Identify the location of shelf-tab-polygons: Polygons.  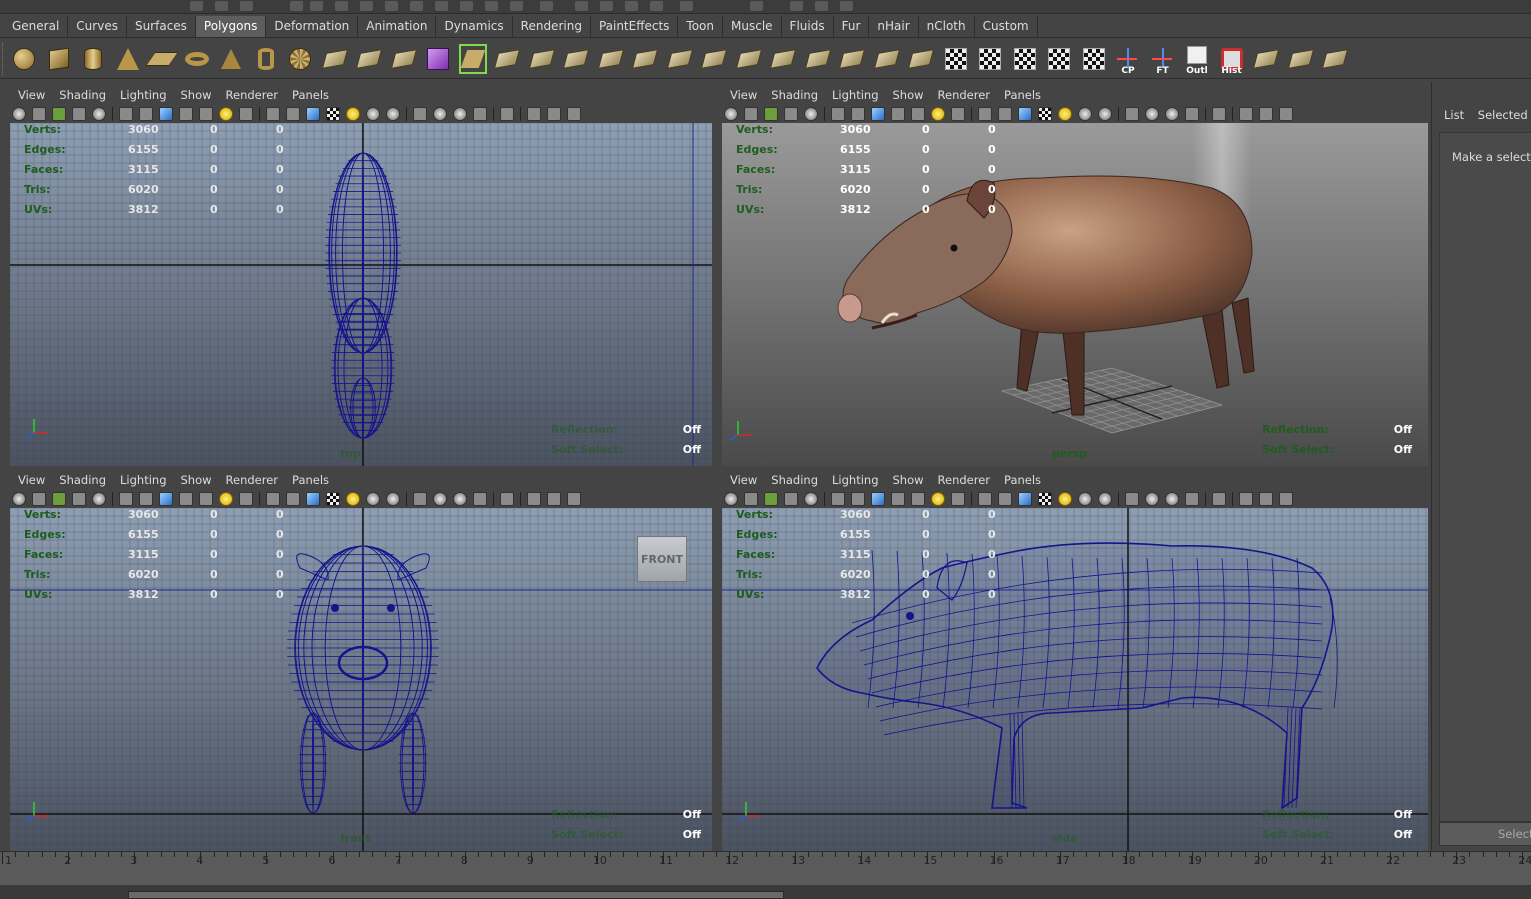
(231, 26).